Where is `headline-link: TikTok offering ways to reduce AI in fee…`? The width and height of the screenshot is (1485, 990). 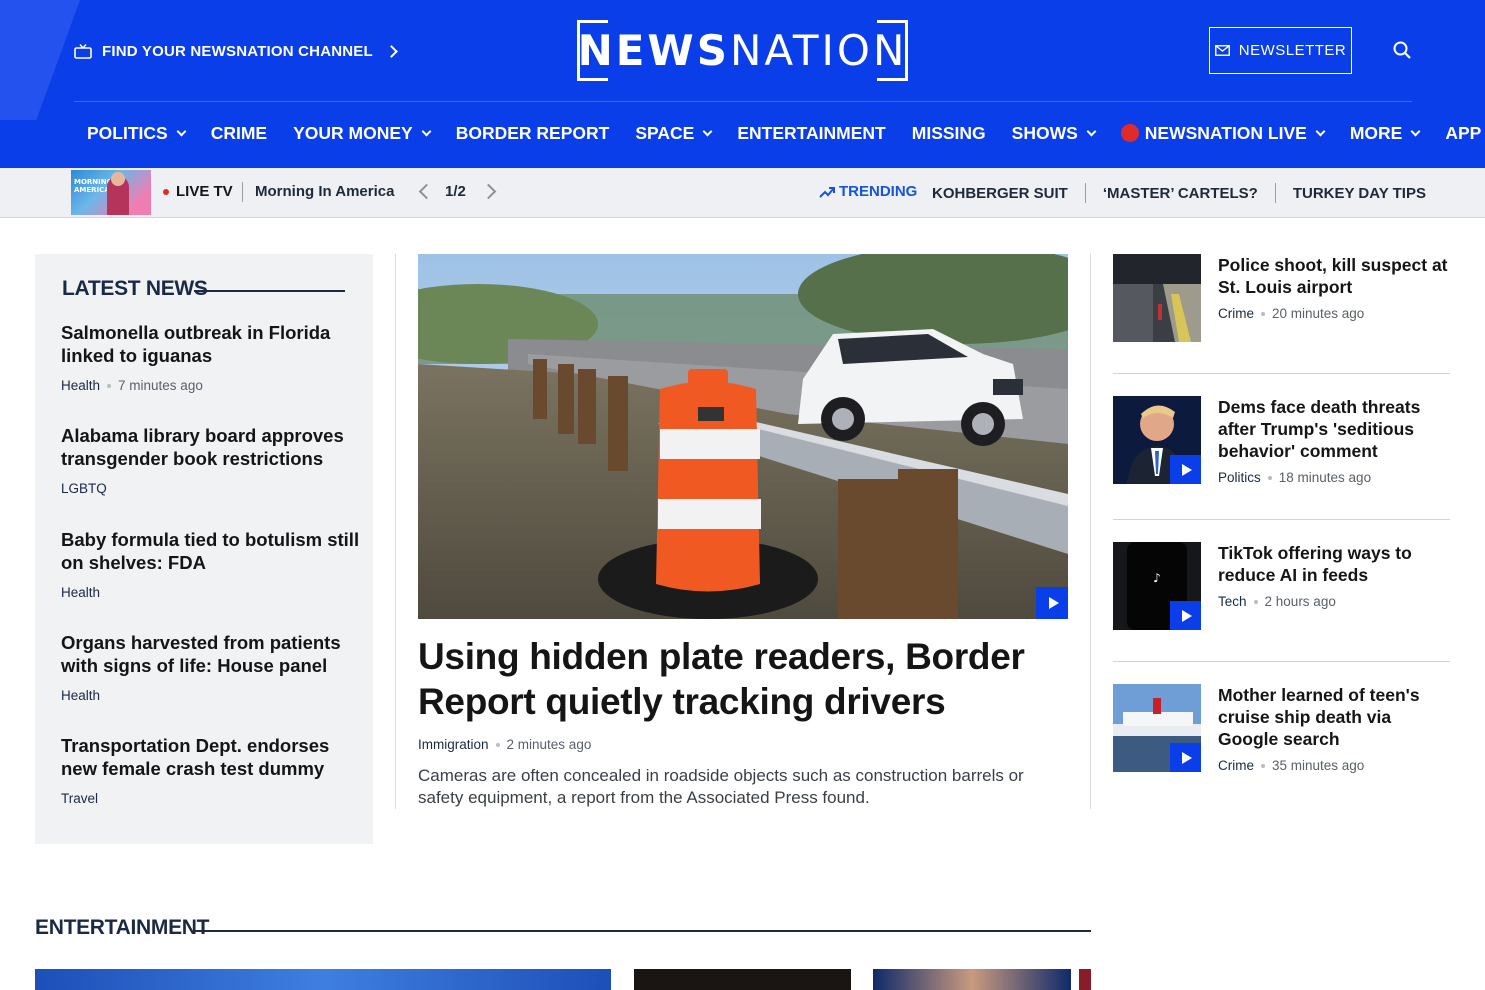
headline-link: TikTok offering ways to reduce AI in fee… is located at coordinates (1334, 564).